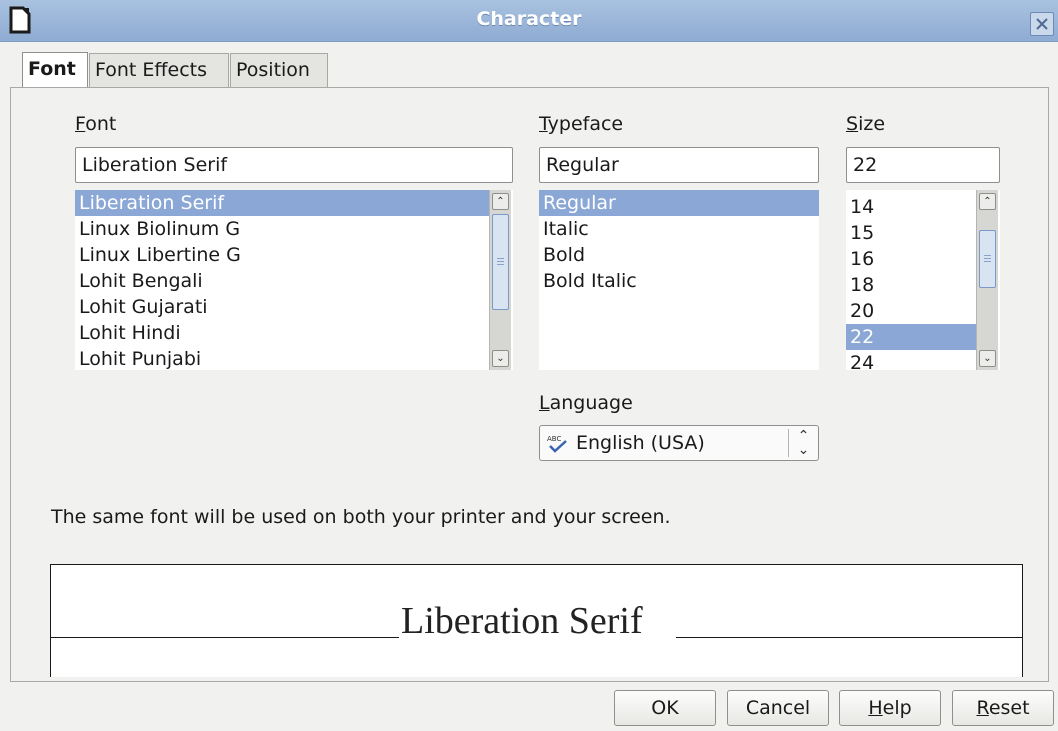 The height and width of the screenshot is (731, 1058). I want to click on typeface-list-item: Bold Italic, so click(679, 281).